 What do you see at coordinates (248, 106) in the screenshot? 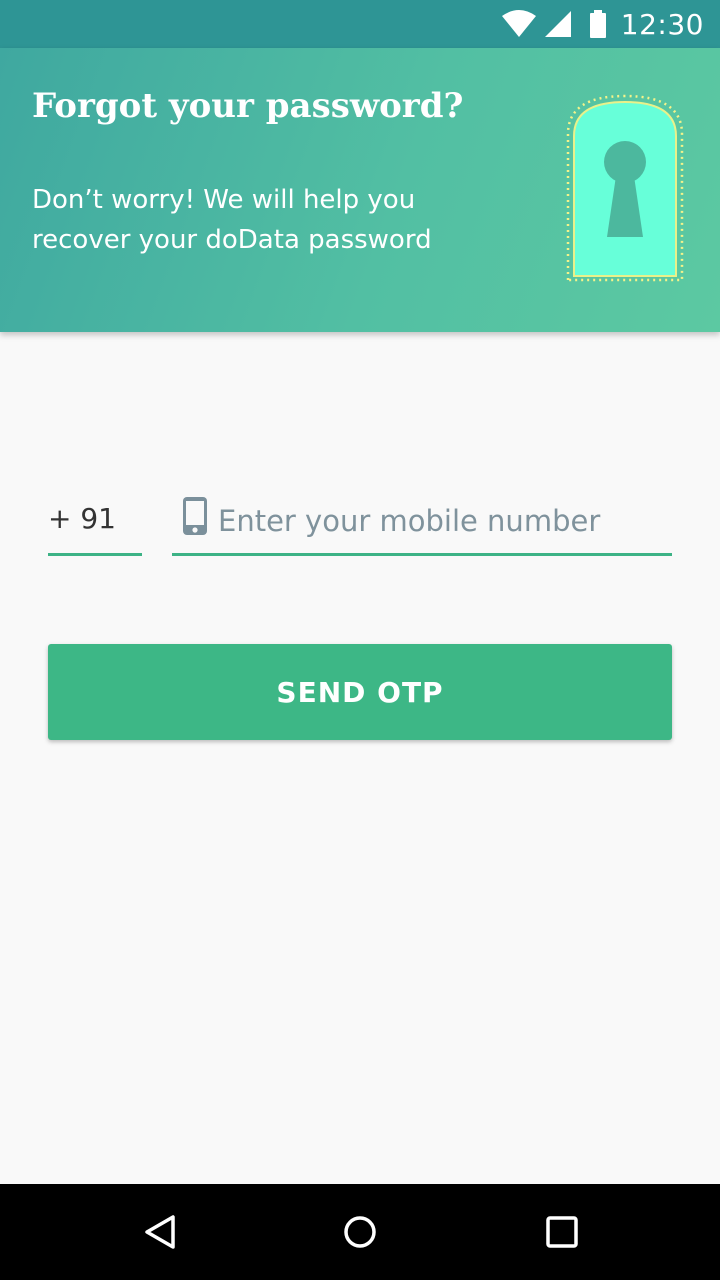
I see `page-title: Forgot your password?` at bounding box center [248, 106].